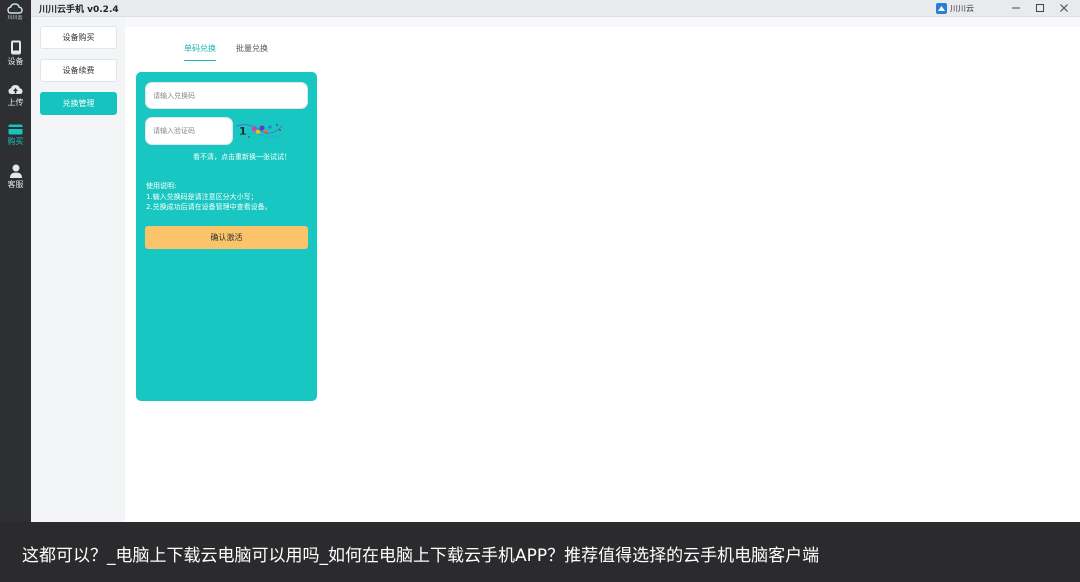 This screenshot has width=1080, height=582. I want to click on close-icon, so click(1064, 8).